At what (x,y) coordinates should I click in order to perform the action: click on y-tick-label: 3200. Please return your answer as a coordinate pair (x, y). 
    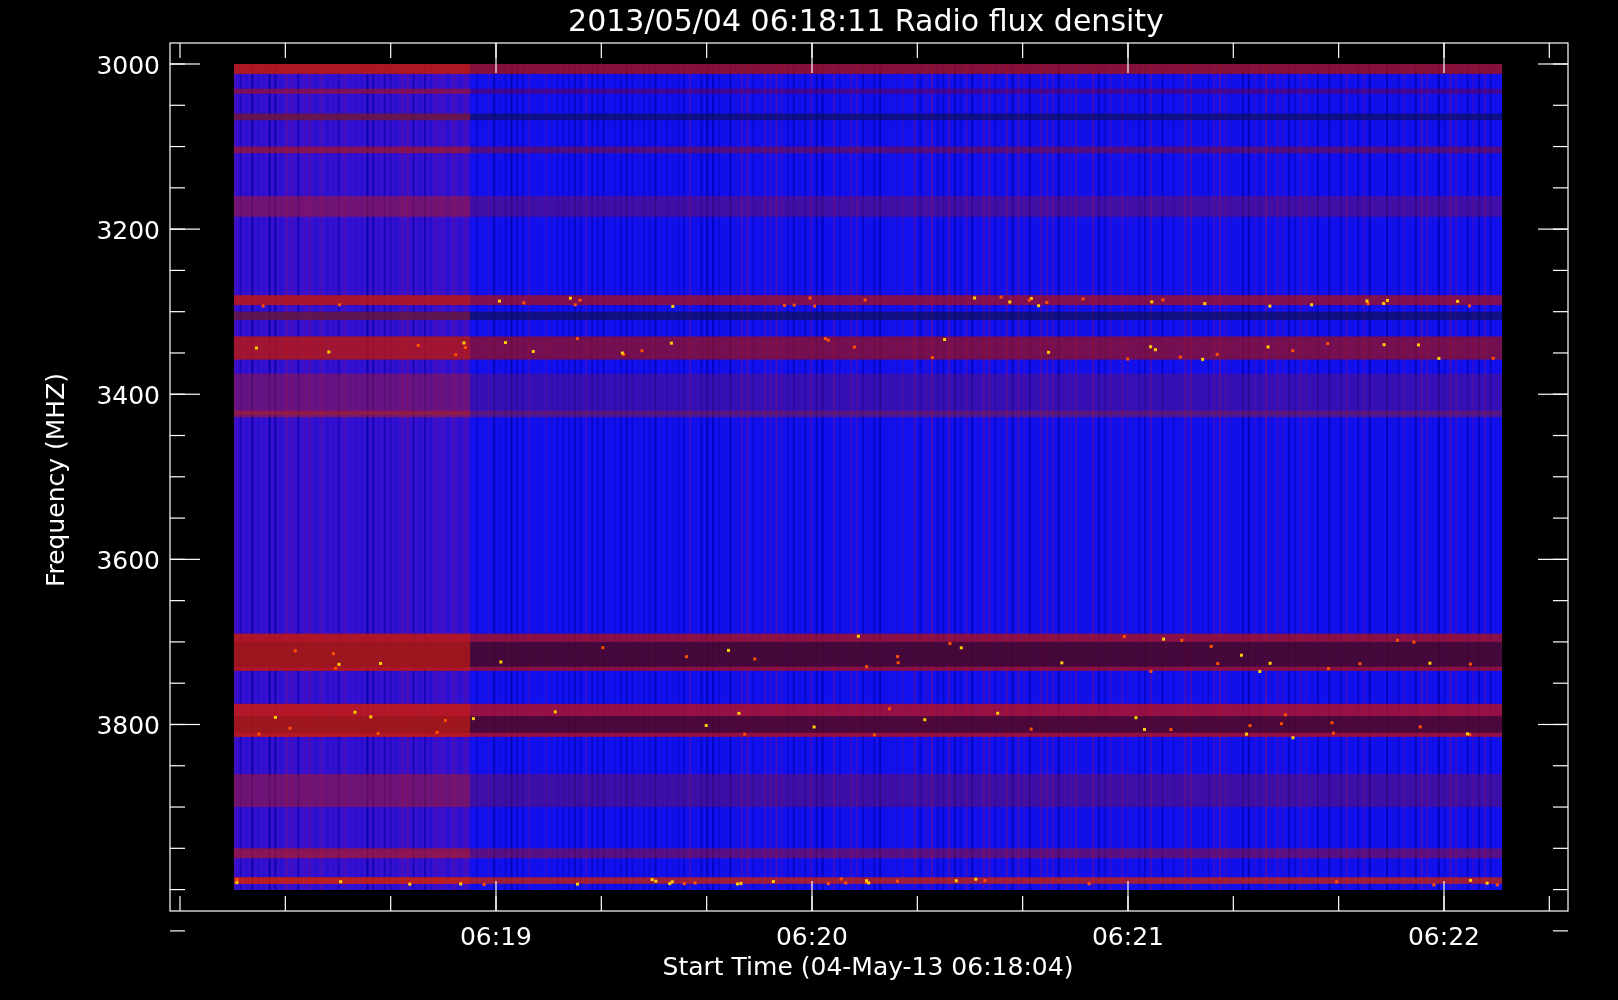
    Looking at the image, I should click on (128, 231).